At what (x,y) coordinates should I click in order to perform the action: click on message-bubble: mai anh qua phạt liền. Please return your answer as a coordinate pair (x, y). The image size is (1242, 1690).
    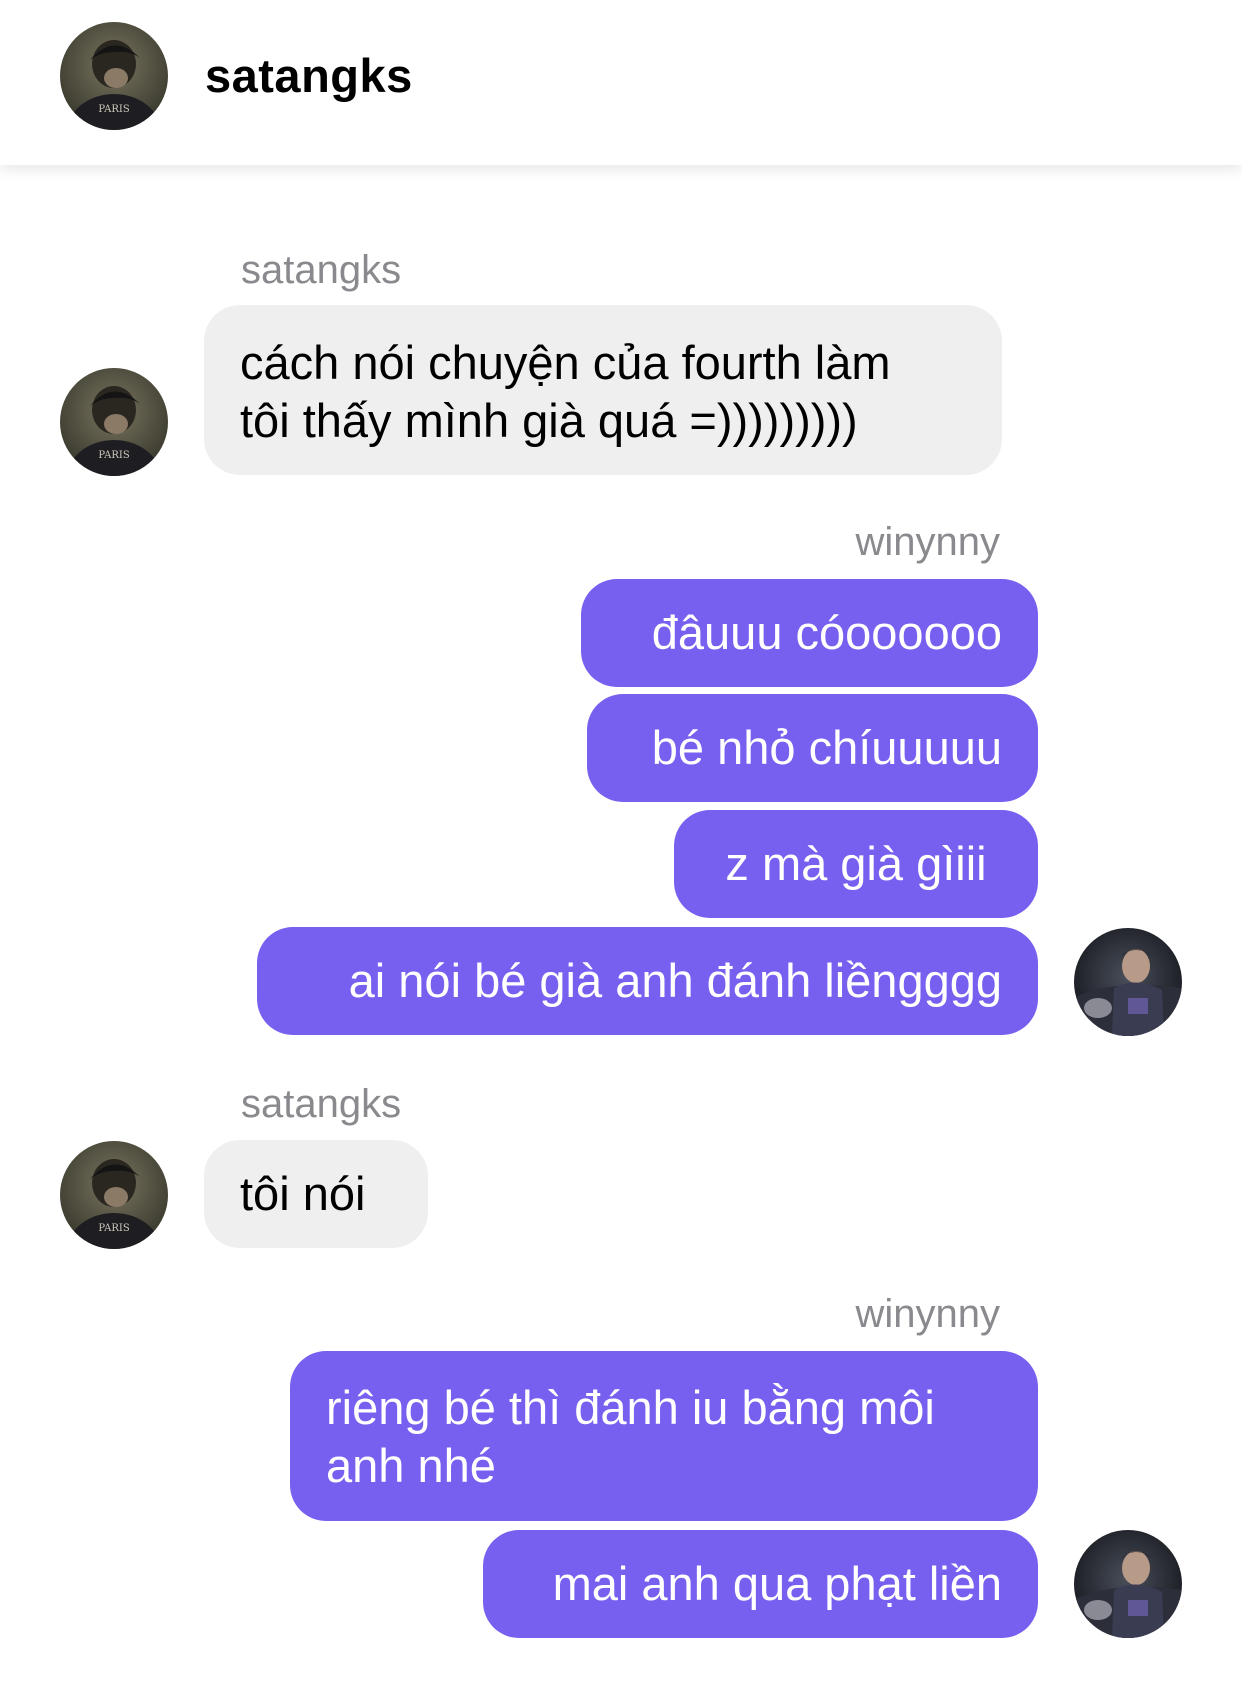
    Looking at the image, I should click on (760, 1584).